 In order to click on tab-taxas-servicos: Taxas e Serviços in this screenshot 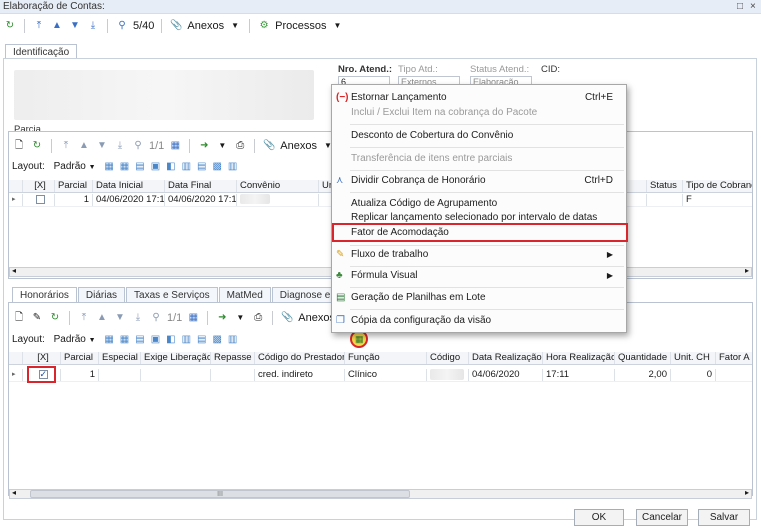, I will do `click(172, 295)`.